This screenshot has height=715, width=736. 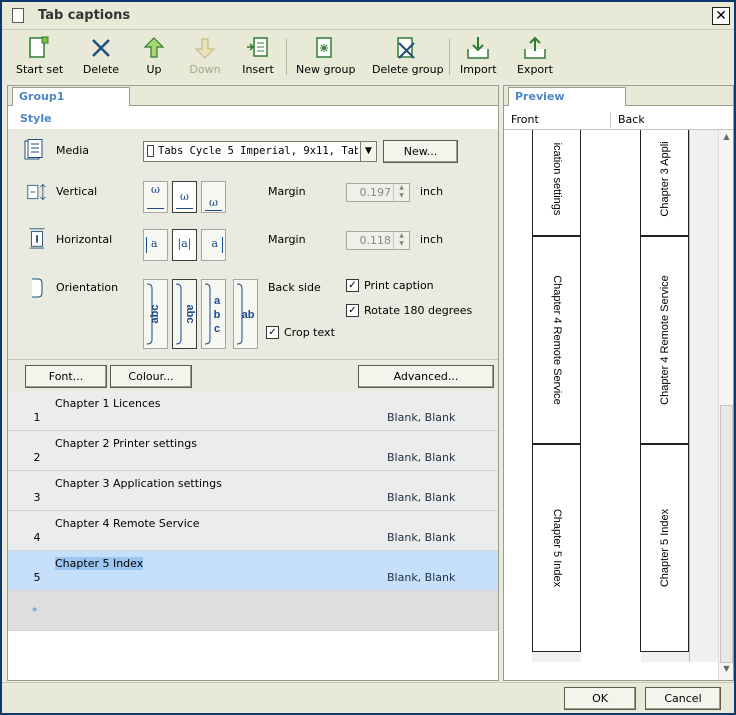 I want to click on row-number: 2, so click(x=37, y=457).